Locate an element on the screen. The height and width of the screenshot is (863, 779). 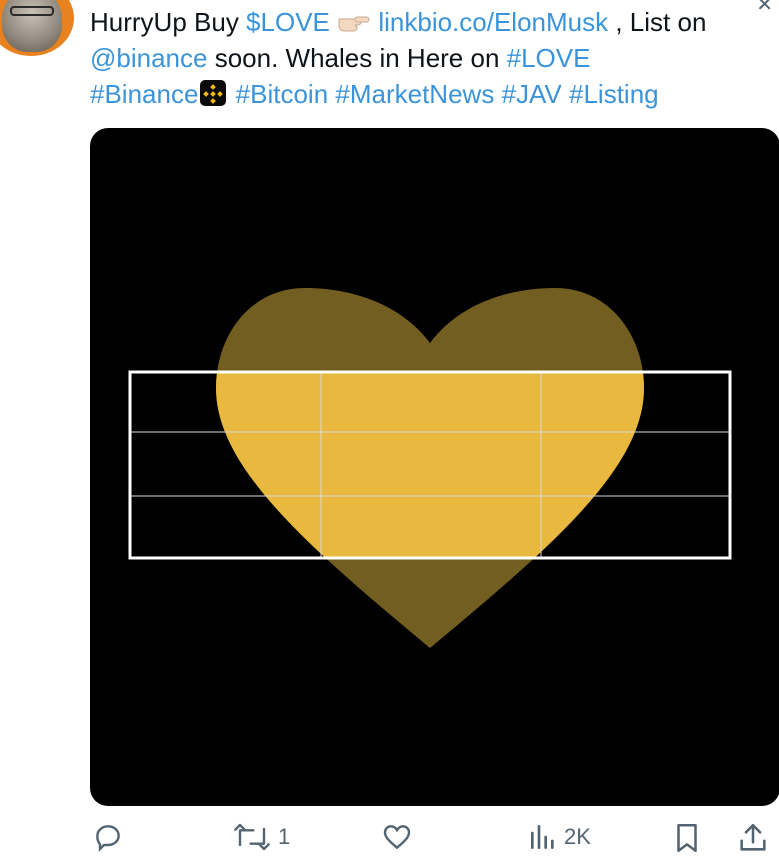
like-button is located at coordinates (400, 837).